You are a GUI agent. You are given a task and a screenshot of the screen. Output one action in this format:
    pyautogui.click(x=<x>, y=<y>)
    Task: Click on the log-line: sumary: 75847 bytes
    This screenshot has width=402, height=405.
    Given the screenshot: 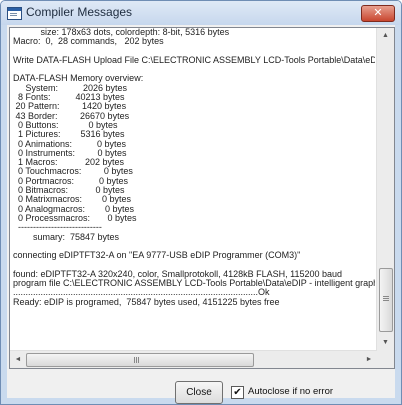 What is the action you would take?
    pyautogui.click(x=66, y=236)
    